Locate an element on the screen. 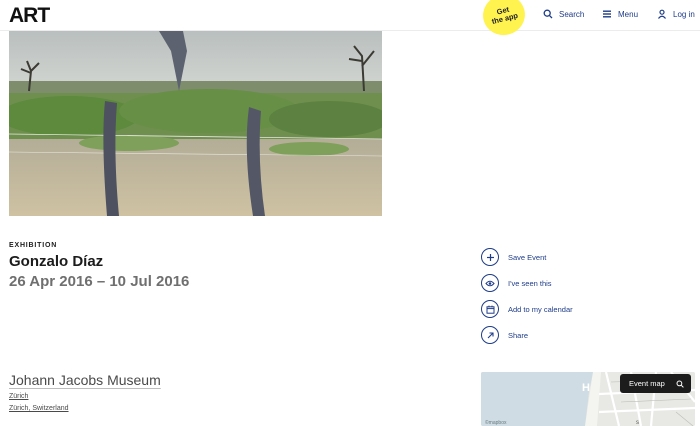  user-icon is located at coordinates (662, 14).